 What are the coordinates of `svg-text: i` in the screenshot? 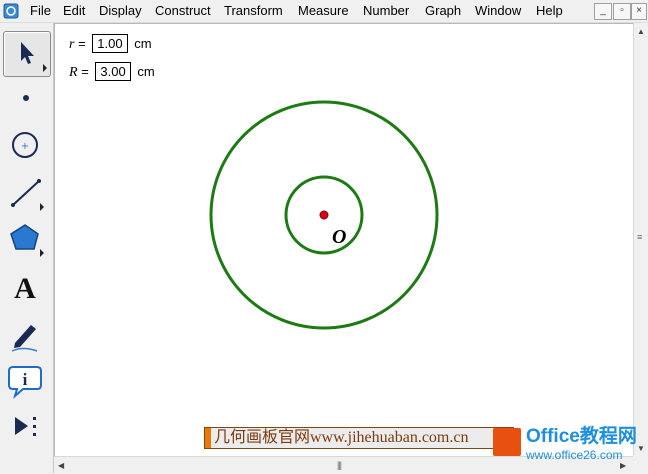 It's located at (25, 379).